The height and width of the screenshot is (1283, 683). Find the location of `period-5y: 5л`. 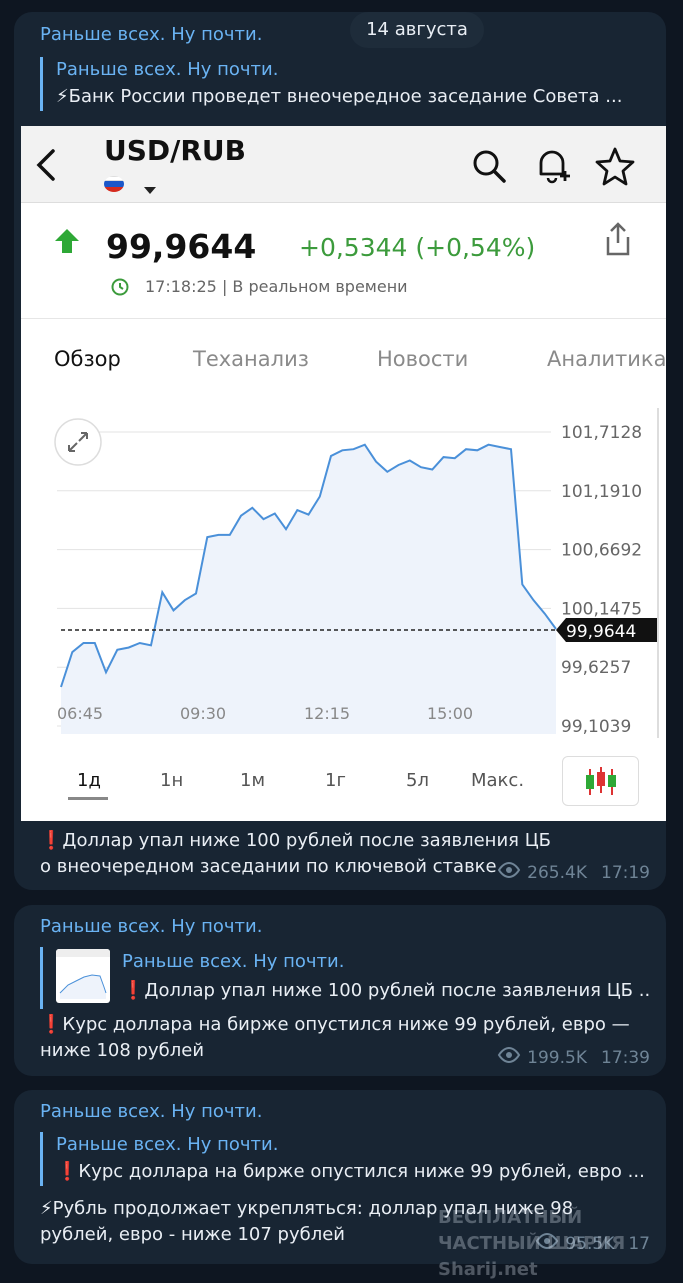

period-5y: 5л is located at coordinates (417, 780).